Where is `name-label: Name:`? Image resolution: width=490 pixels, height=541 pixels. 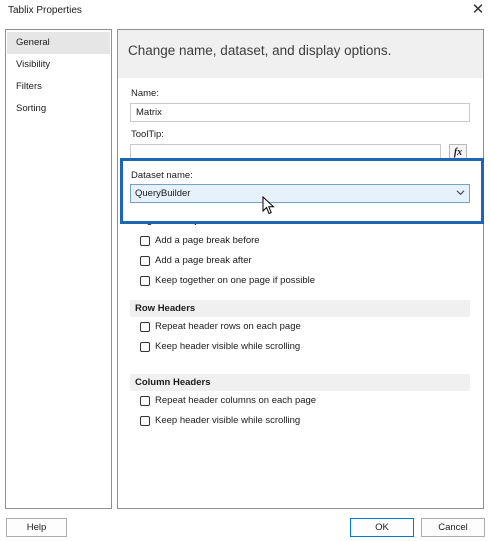
name-label: Name: is located at coordinates (145, 93).